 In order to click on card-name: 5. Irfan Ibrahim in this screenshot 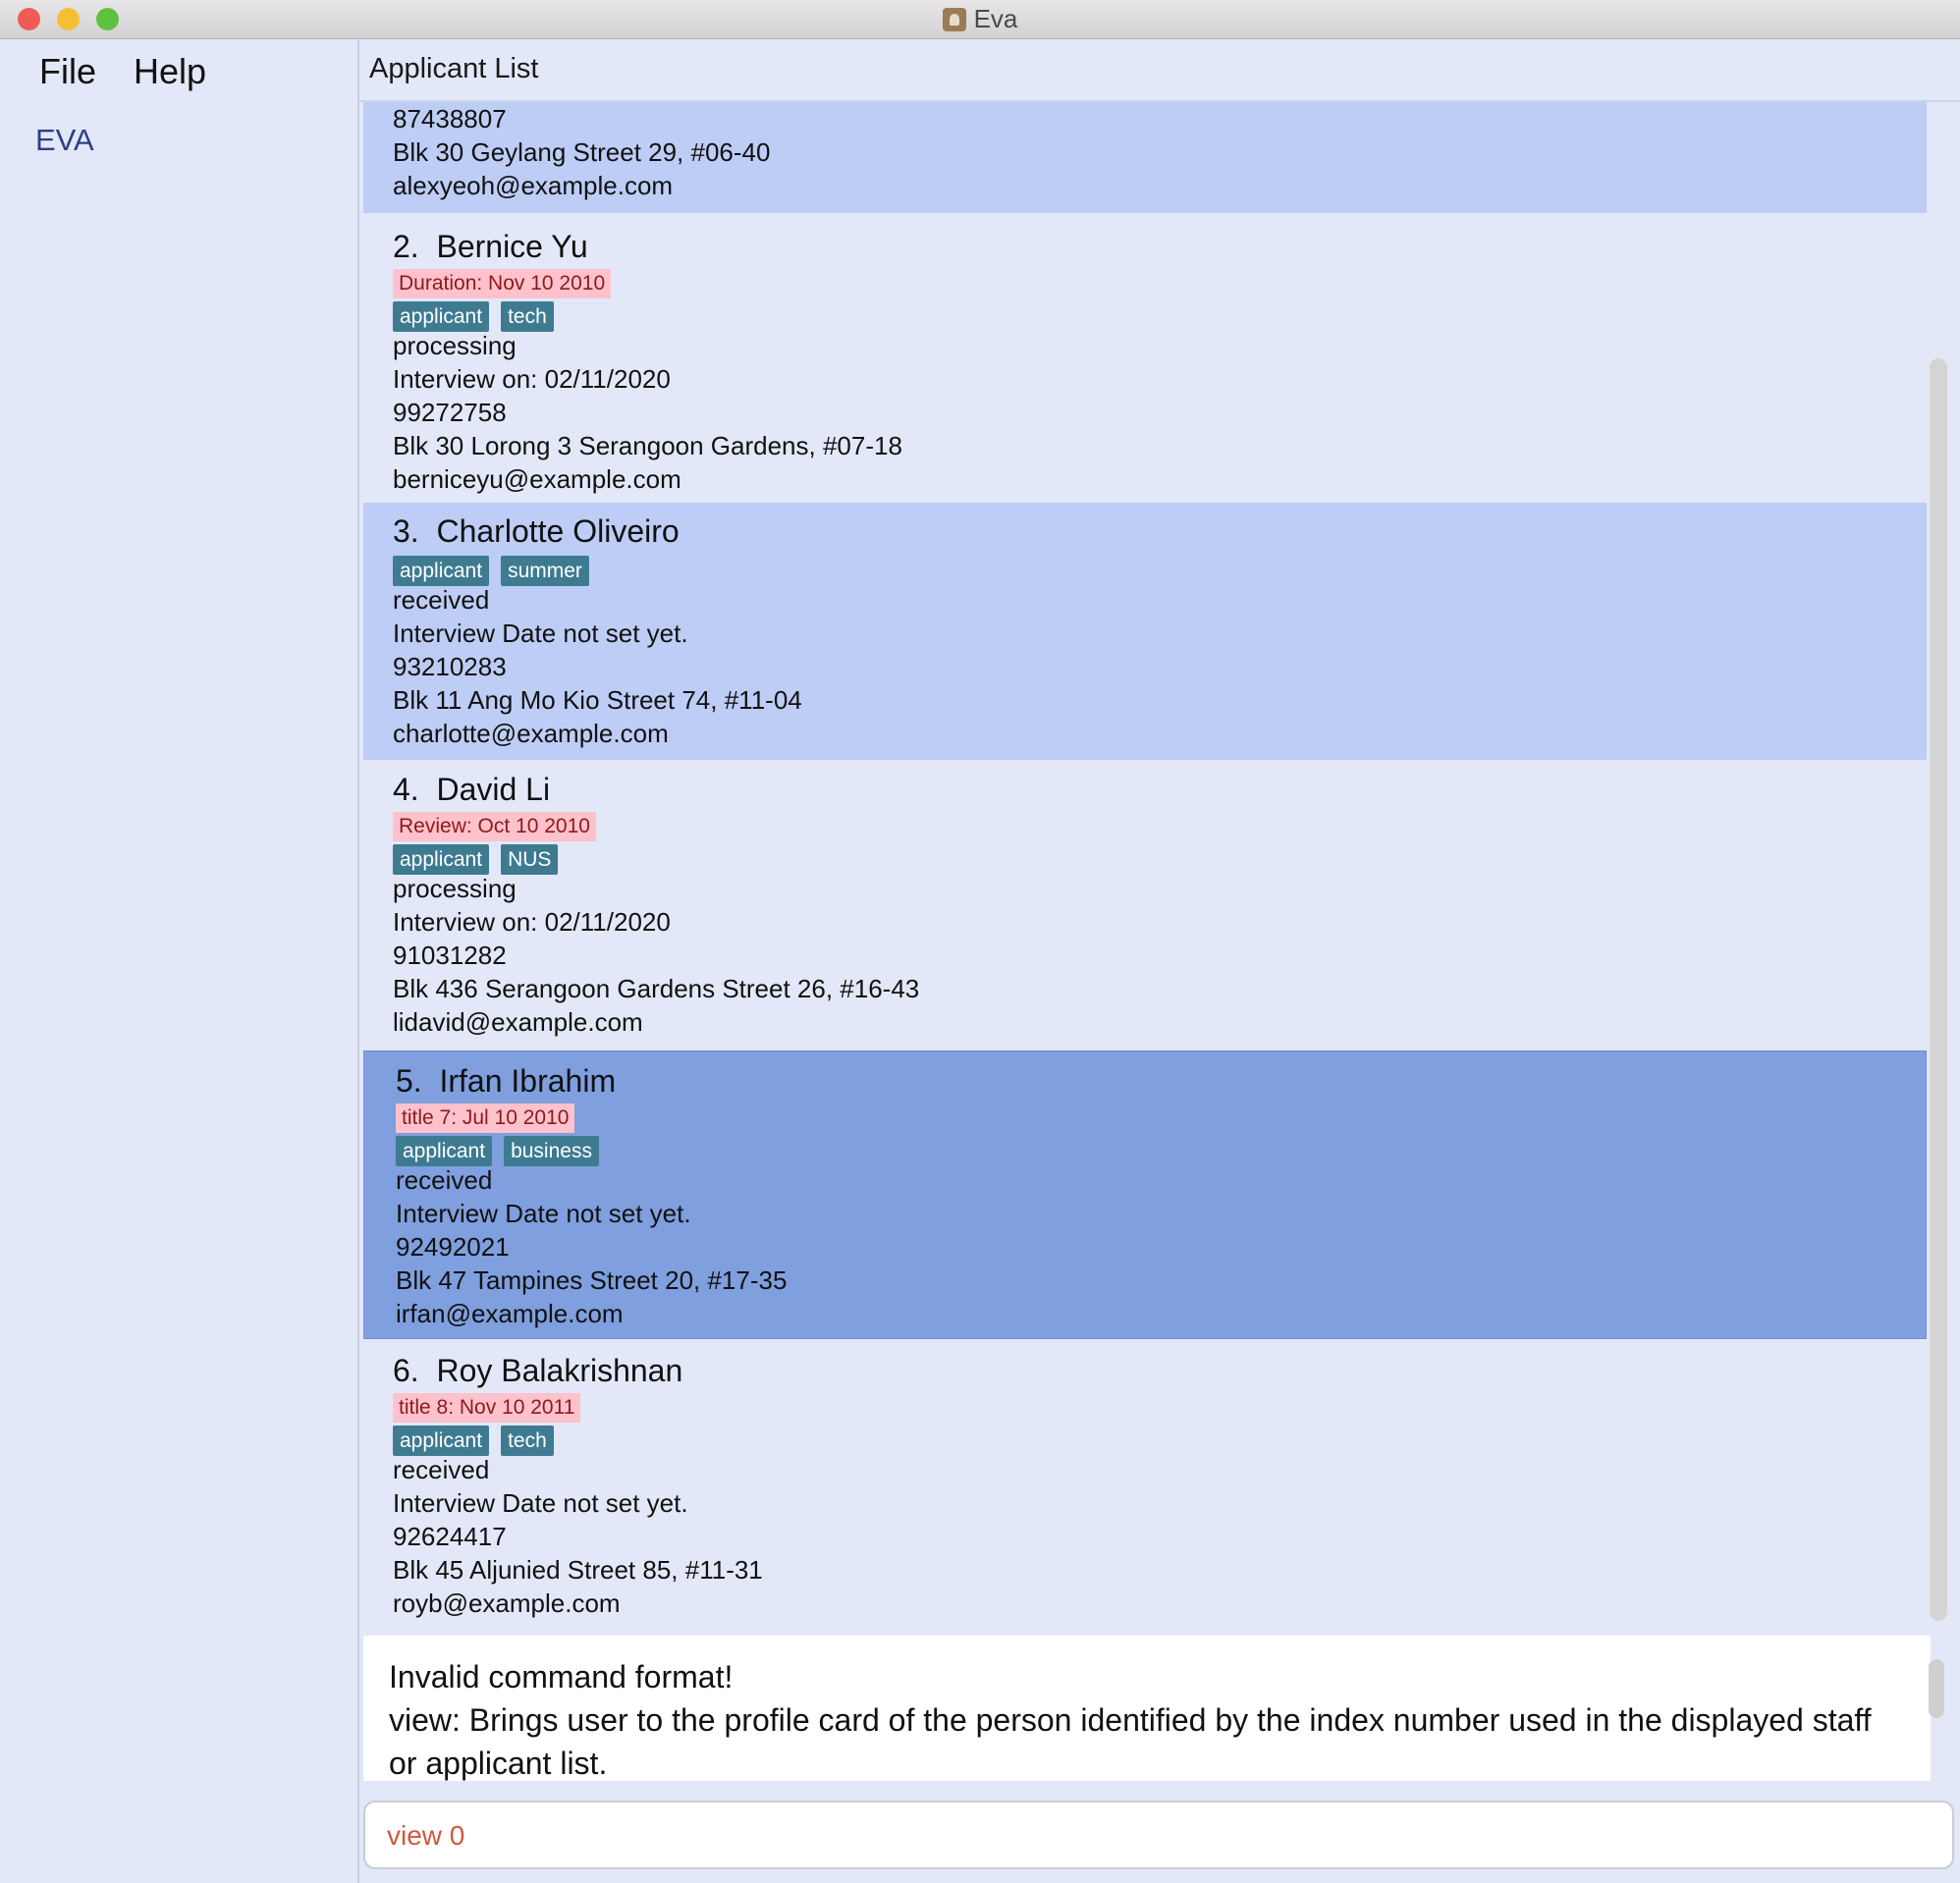, I will do `click(506, 1081)`.